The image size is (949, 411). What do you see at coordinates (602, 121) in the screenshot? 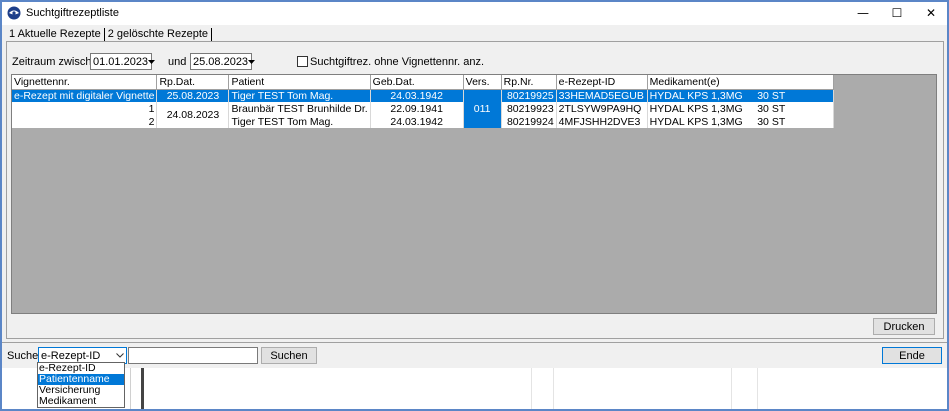
I see `cell-erezept: 4MFJSHH2DVE3` at bounding box center [602, 121].